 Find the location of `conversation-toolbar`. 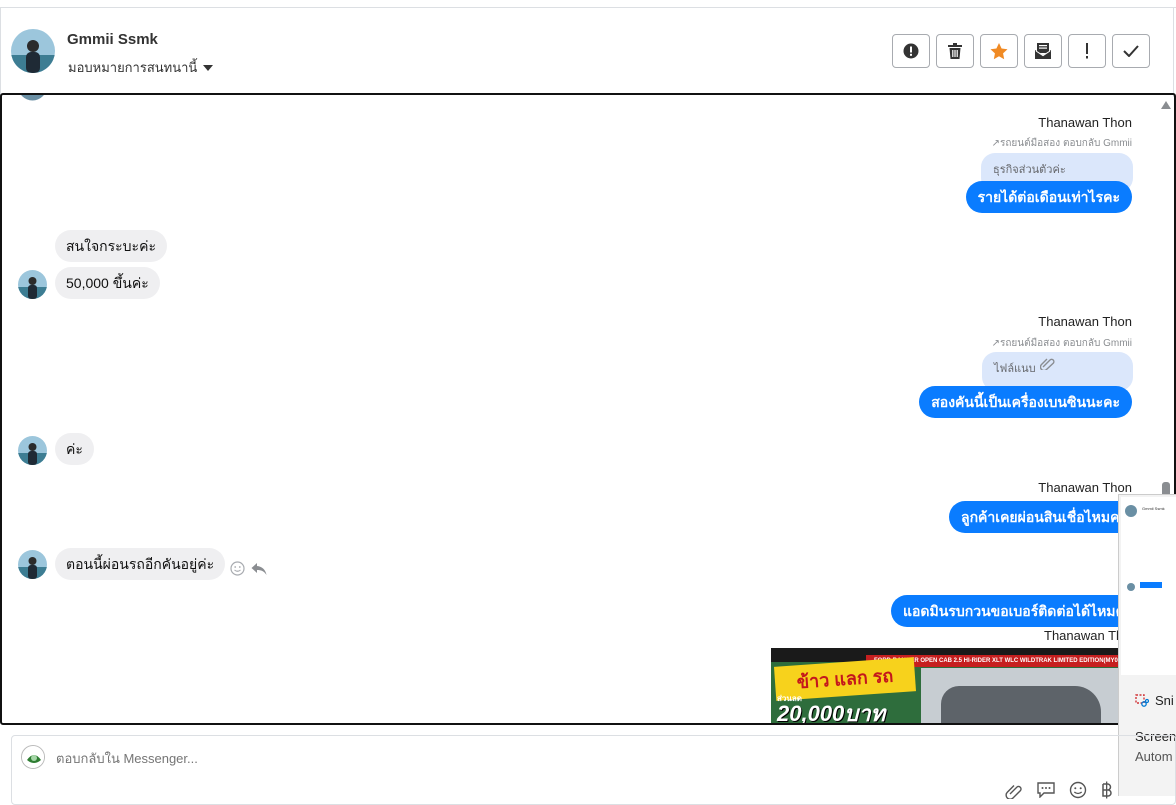

conversation-toolbar is located at coordinates (1021, 51).